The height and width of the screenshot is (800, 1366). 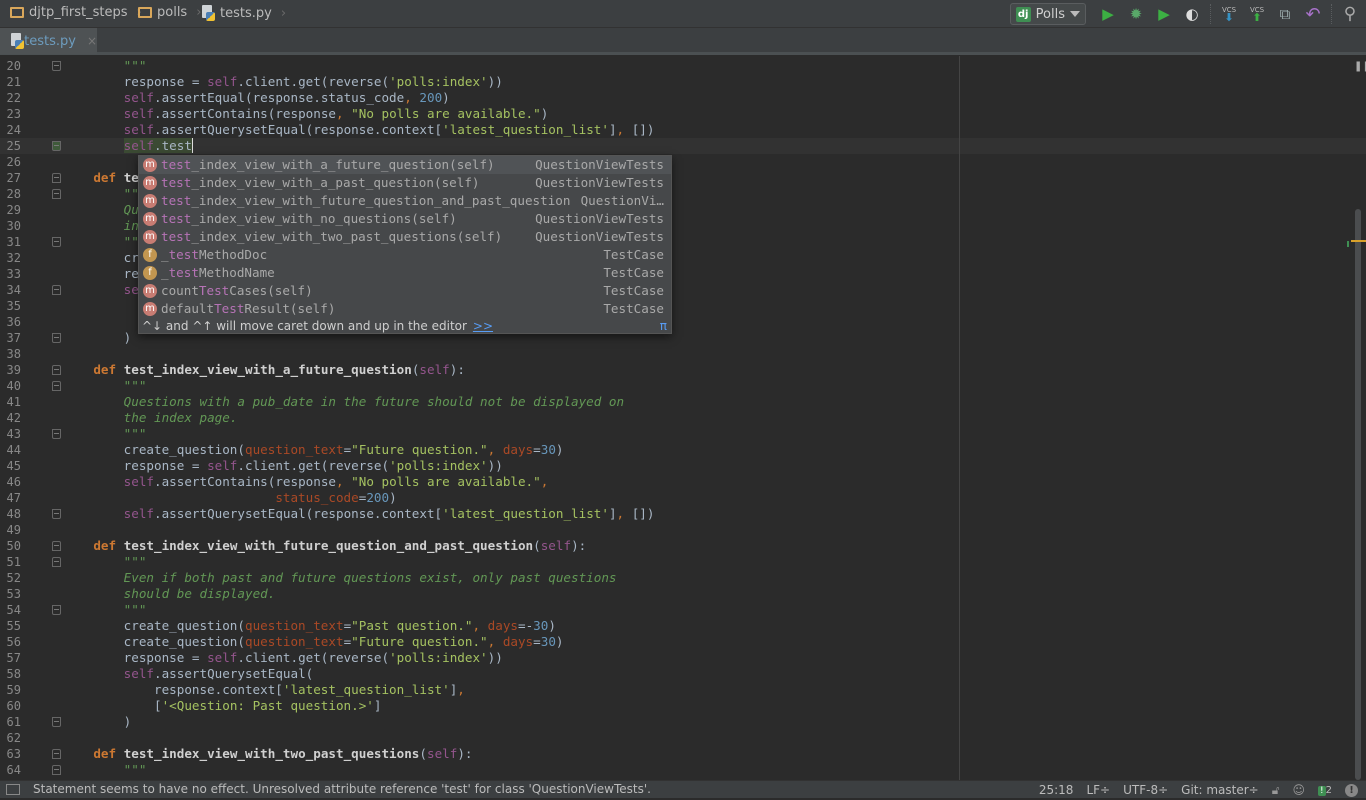 I want to click on run-icon: ▶, so click(x=1108, y=14).